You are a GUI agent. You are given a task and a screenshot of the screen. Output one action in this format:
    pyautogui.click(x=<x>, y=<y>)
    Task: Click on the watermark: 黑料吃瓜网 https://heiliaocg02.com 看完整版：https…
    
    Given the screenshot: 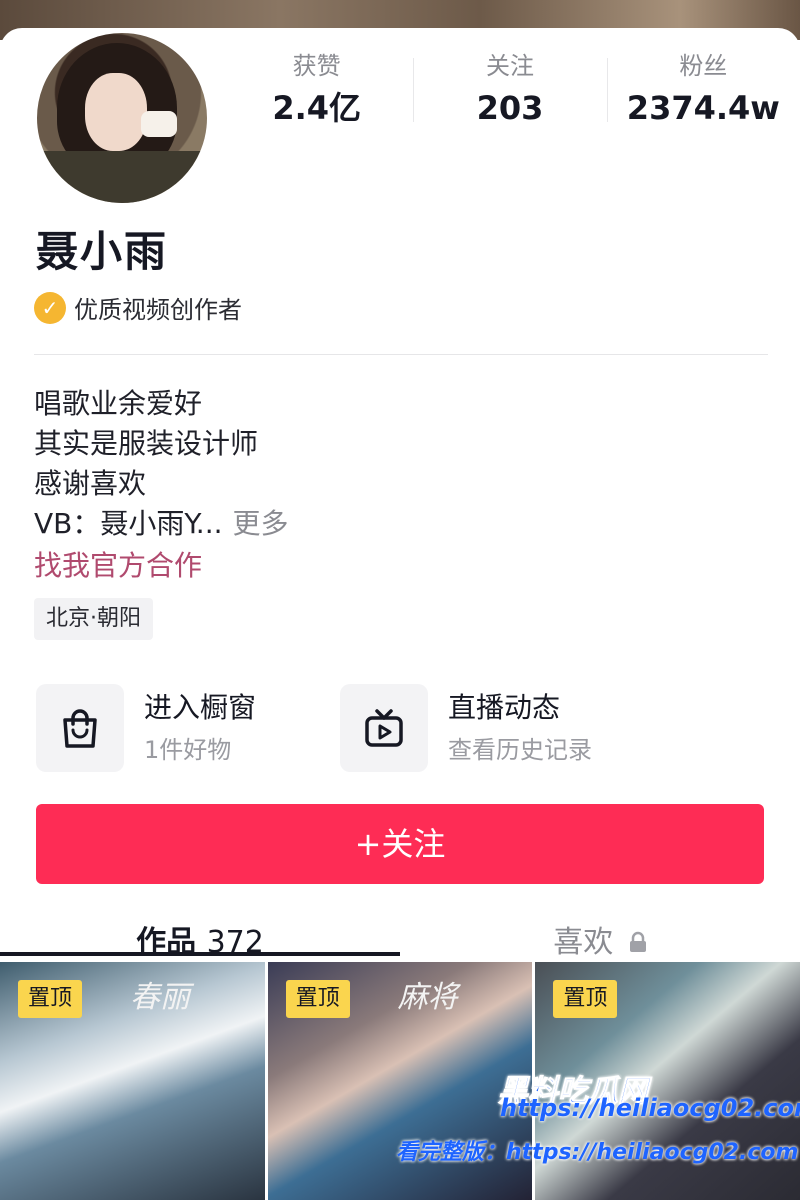 What is the action you would take?
    pyautogui.click(x=598, y=1130)
    